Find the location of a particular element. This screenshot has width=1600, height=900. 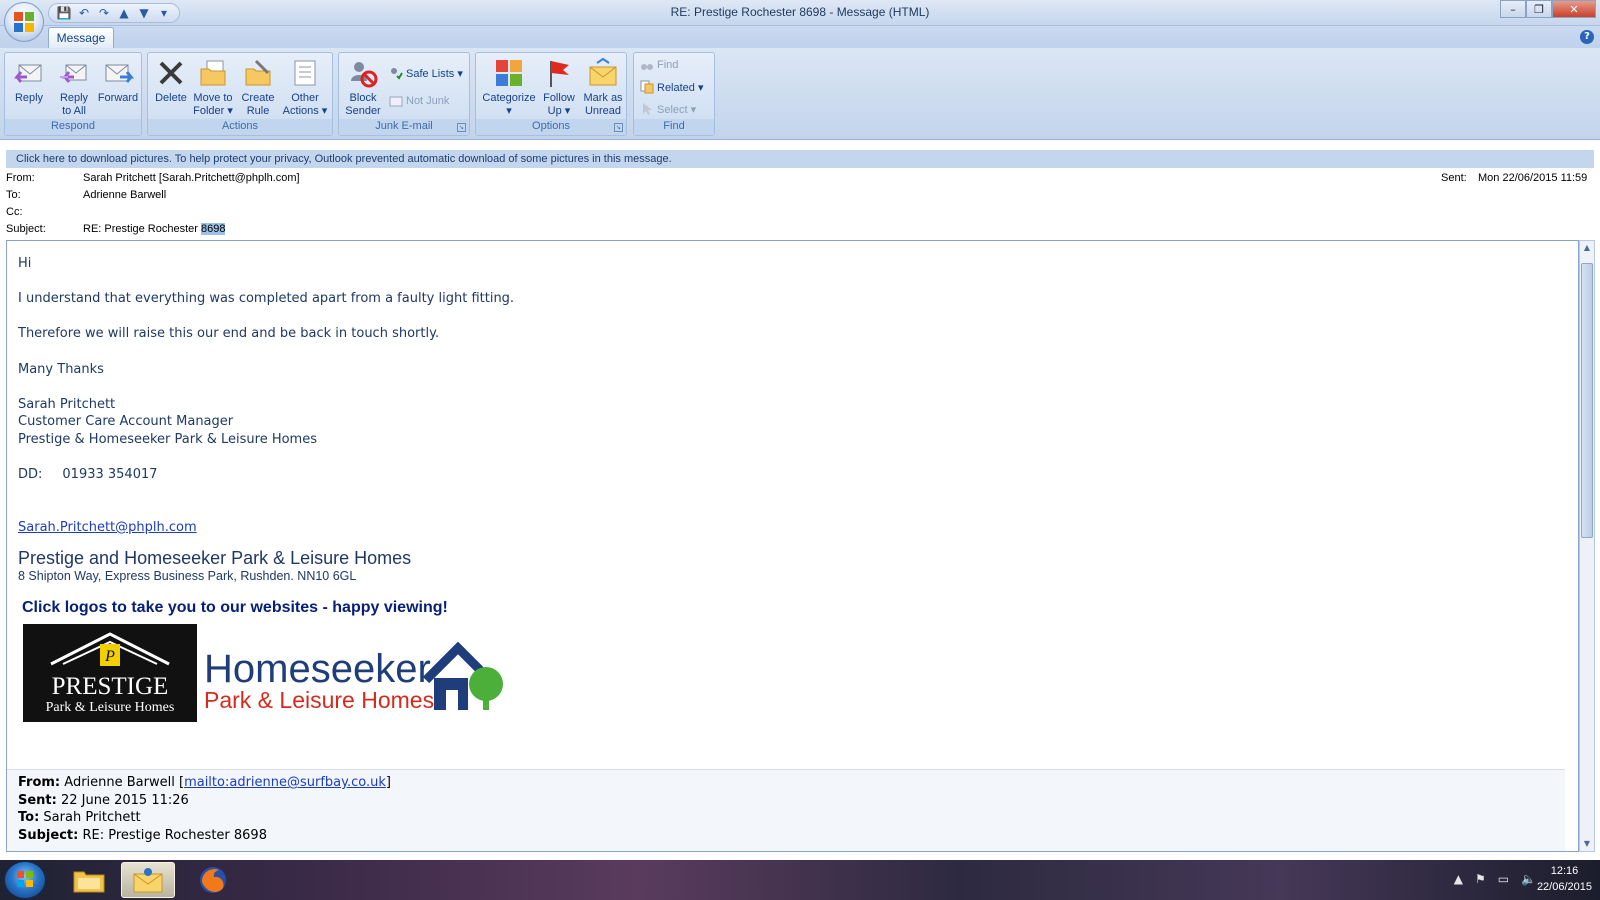

subject-value: RE: Prestige Rochester 8698 is located at coordinates (154, 229).